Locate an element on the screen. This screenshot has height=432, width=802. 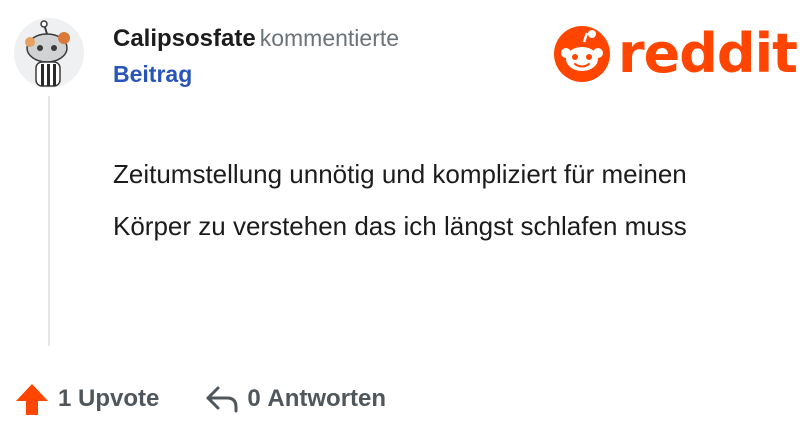
avatar is located at coordinates (49, 53).